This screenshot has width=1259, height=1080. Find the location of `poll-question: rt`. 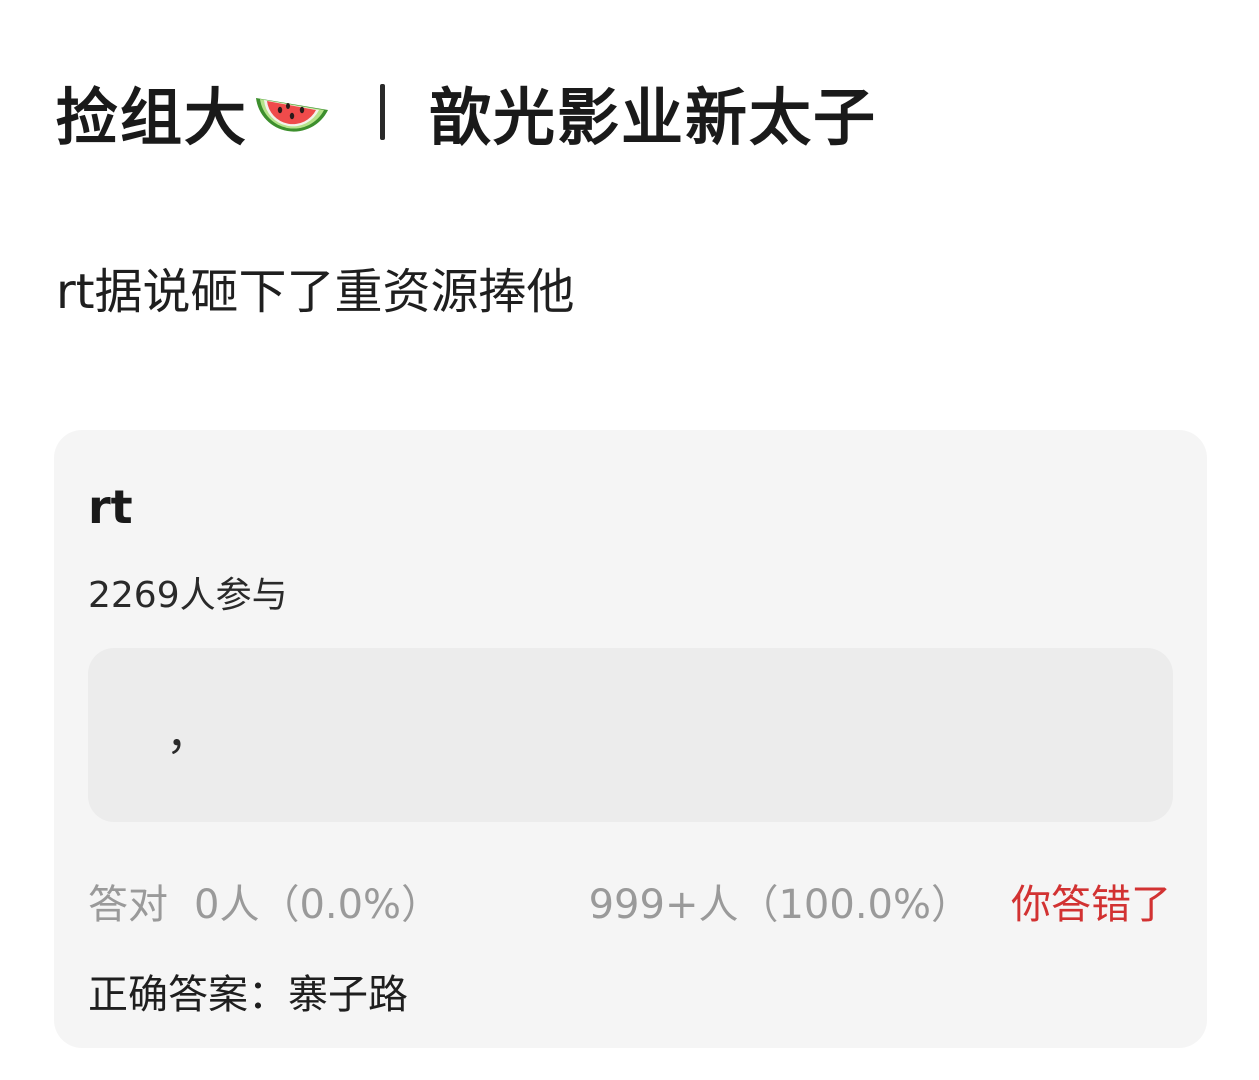

poll-question: rt is located at coordinates (110, 507).